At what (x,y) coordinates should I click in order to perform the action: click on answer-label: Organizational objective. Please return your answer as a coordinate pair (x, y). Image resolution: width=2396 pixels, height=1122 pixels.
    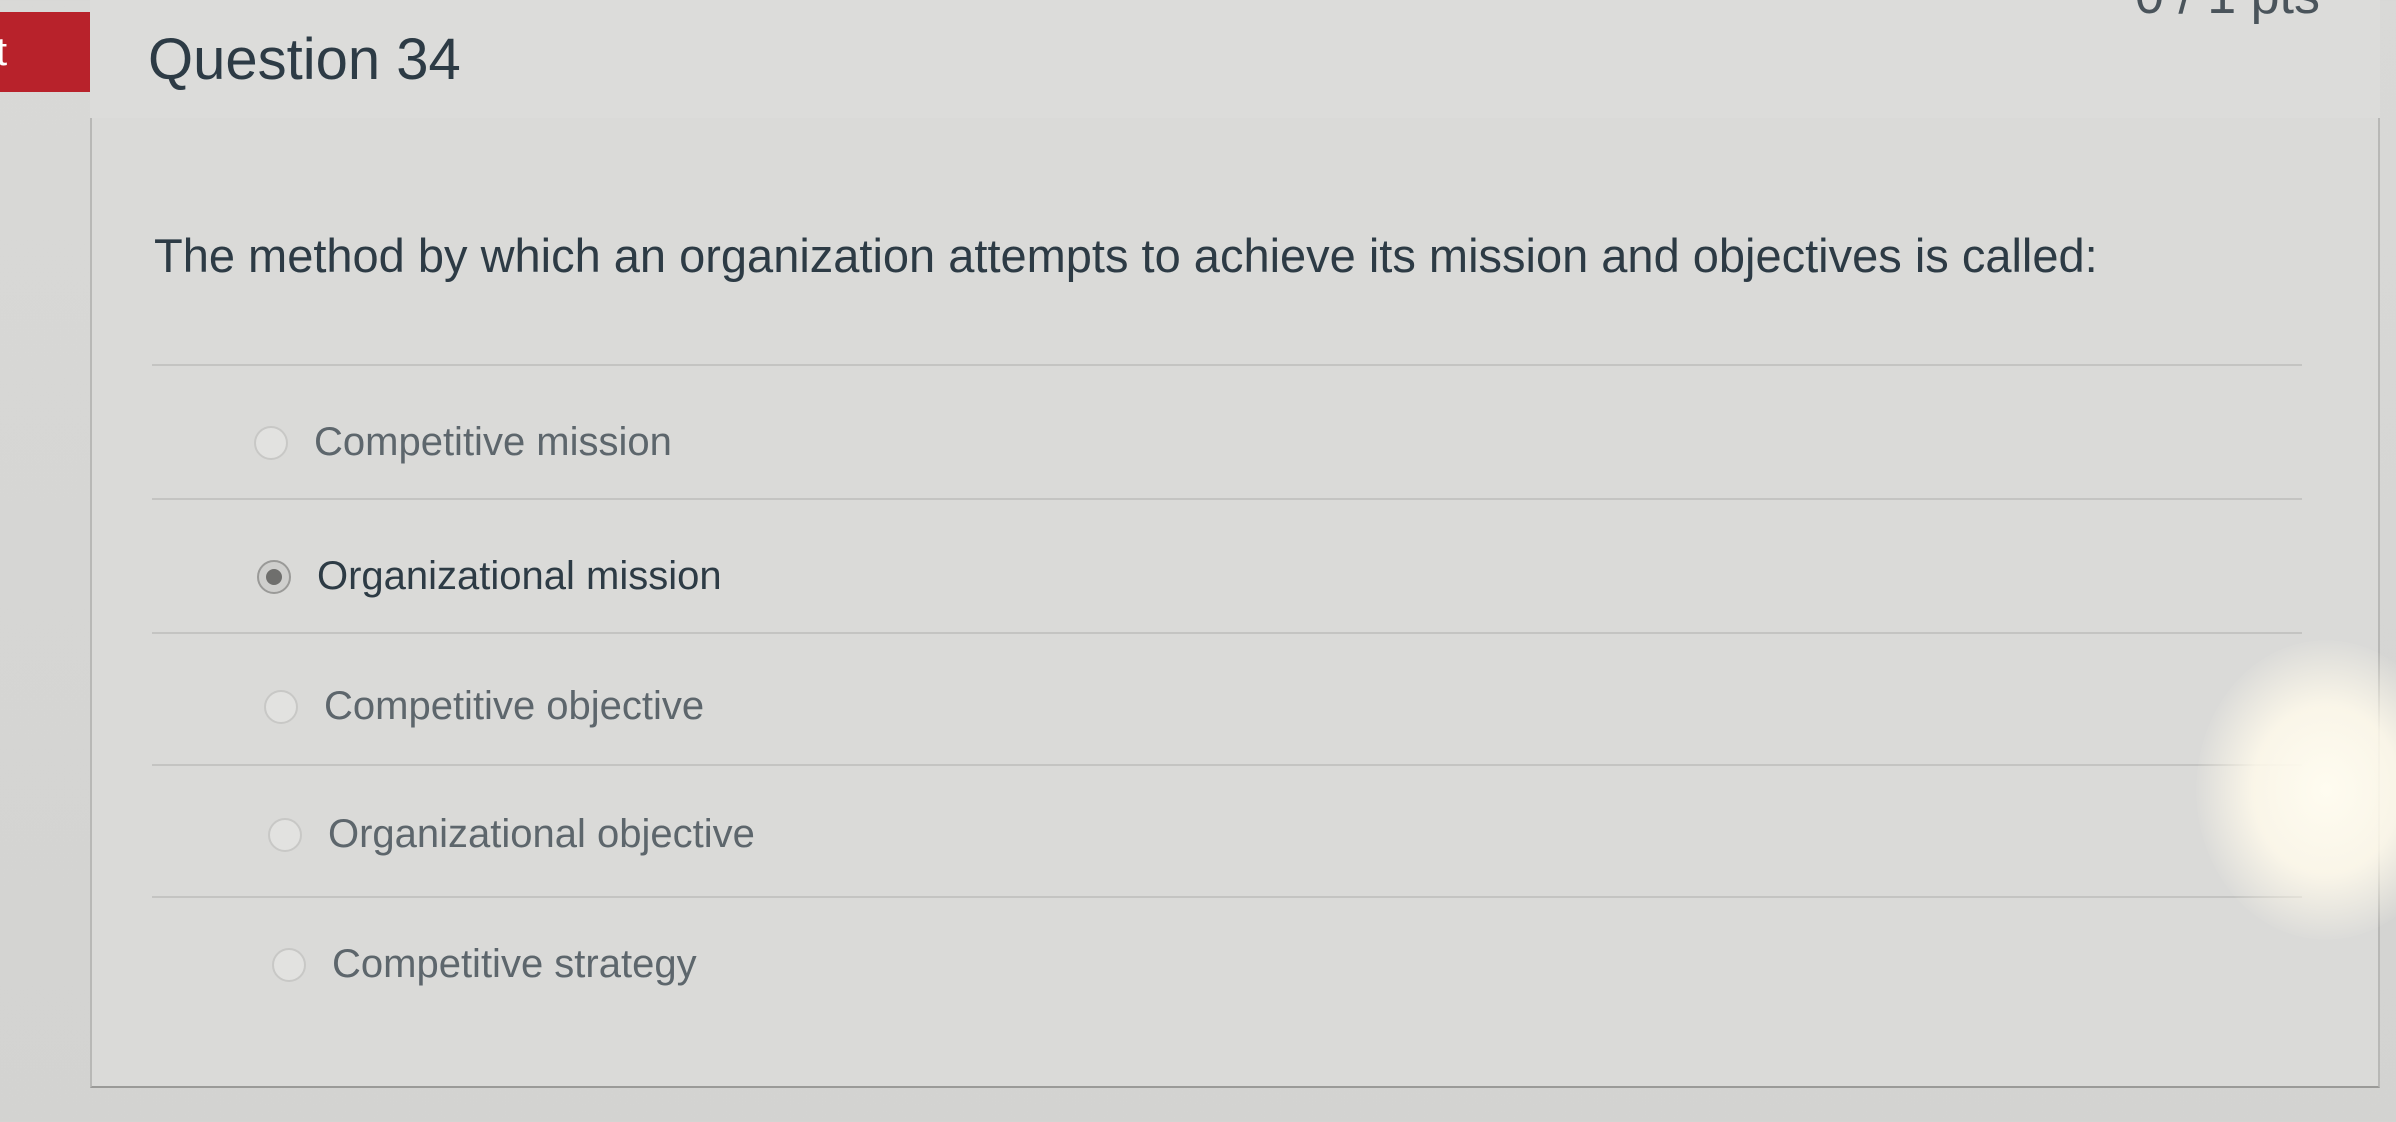
    Looking at the image, I should click on (541, 834).